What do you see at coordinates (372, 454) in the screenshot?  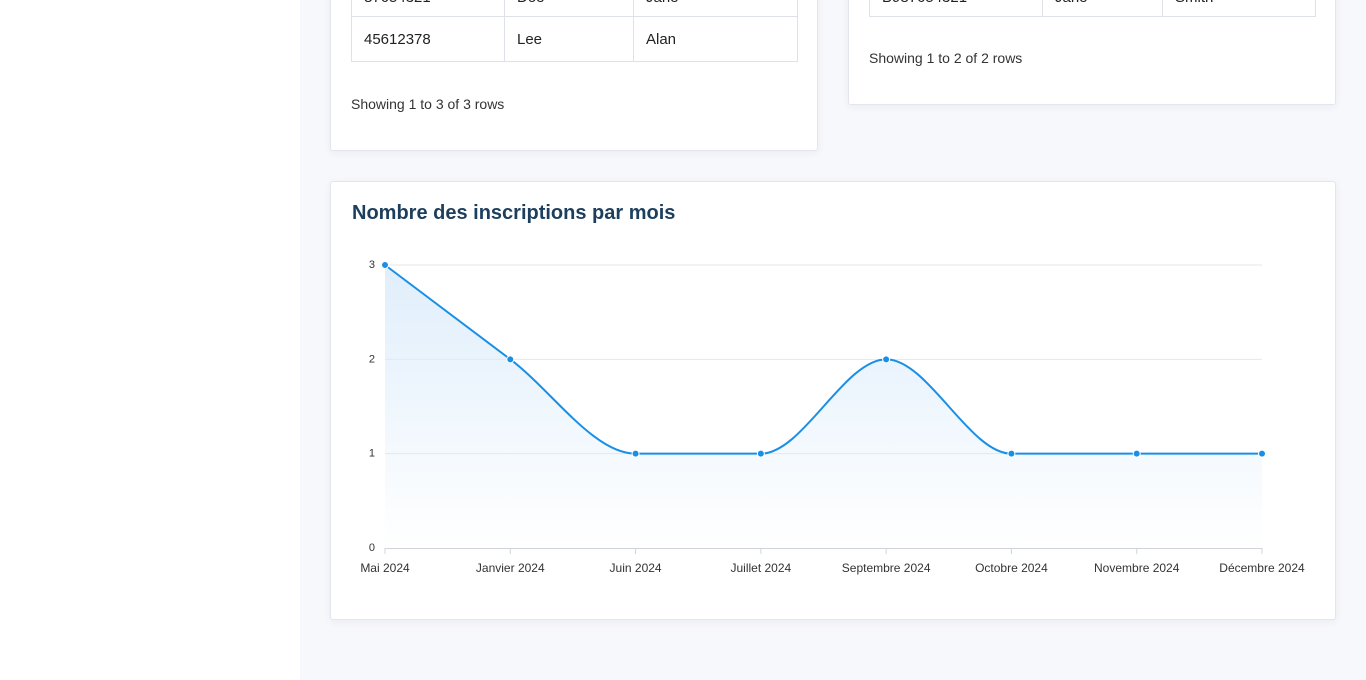 I see `y-tick-label: 1` at bounding box center [372, 454].